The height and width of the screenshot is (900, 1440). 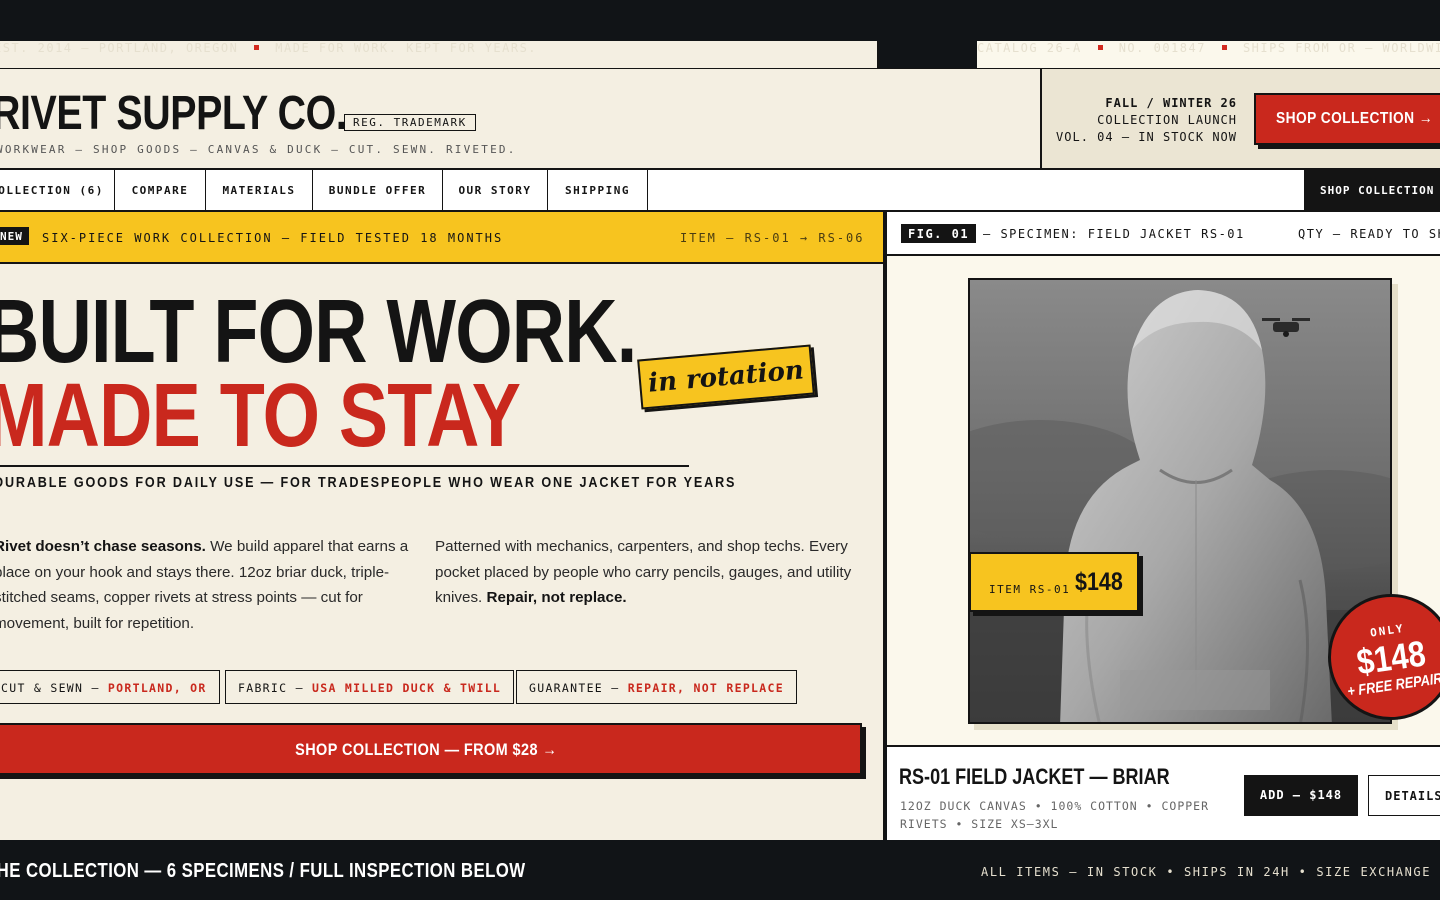 What do you see at coordinates (720, 14) in the screenshot?
I see `top-strip` at bounding box center [720, 14].